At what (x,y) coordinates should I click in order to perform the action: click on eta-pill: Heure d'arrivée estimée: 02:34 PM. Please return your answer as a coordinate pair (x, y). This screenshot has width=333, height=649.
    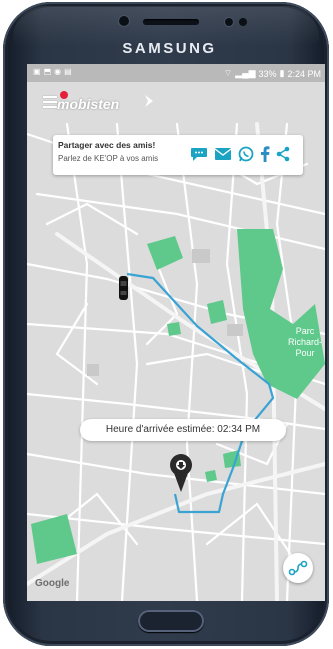
    Looking at the image, I should click on (183, 430).